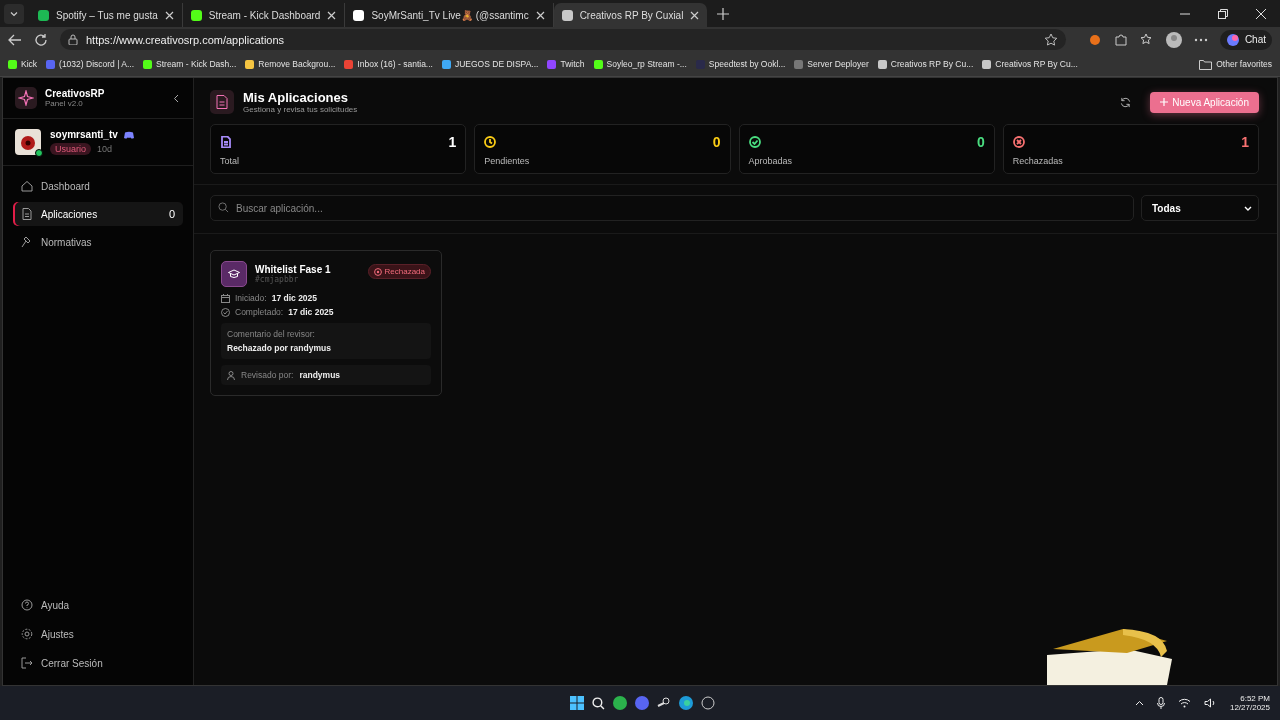  Describe the element at coordinates (73, 39) in the screenshot. I see `lock-icon` at that location.